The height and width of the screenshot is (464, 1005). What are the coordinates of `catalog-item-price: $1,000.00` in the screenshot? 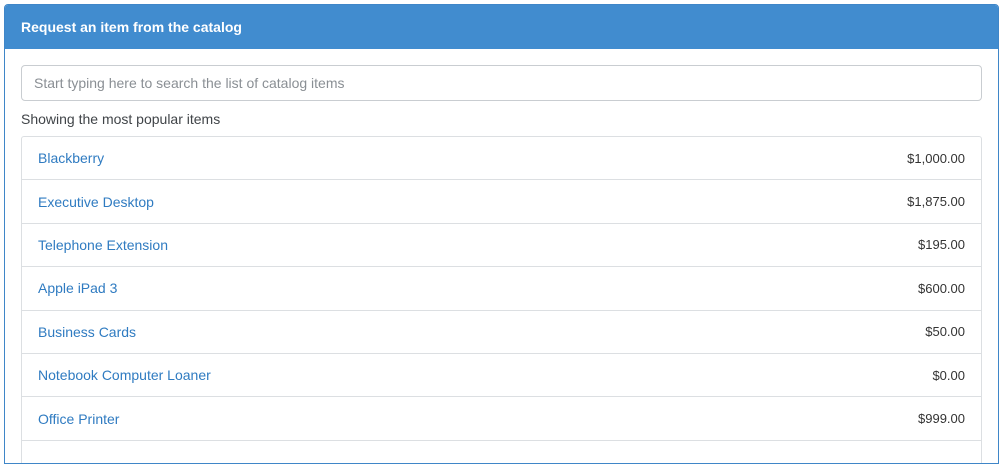 It's located at (936, 158).